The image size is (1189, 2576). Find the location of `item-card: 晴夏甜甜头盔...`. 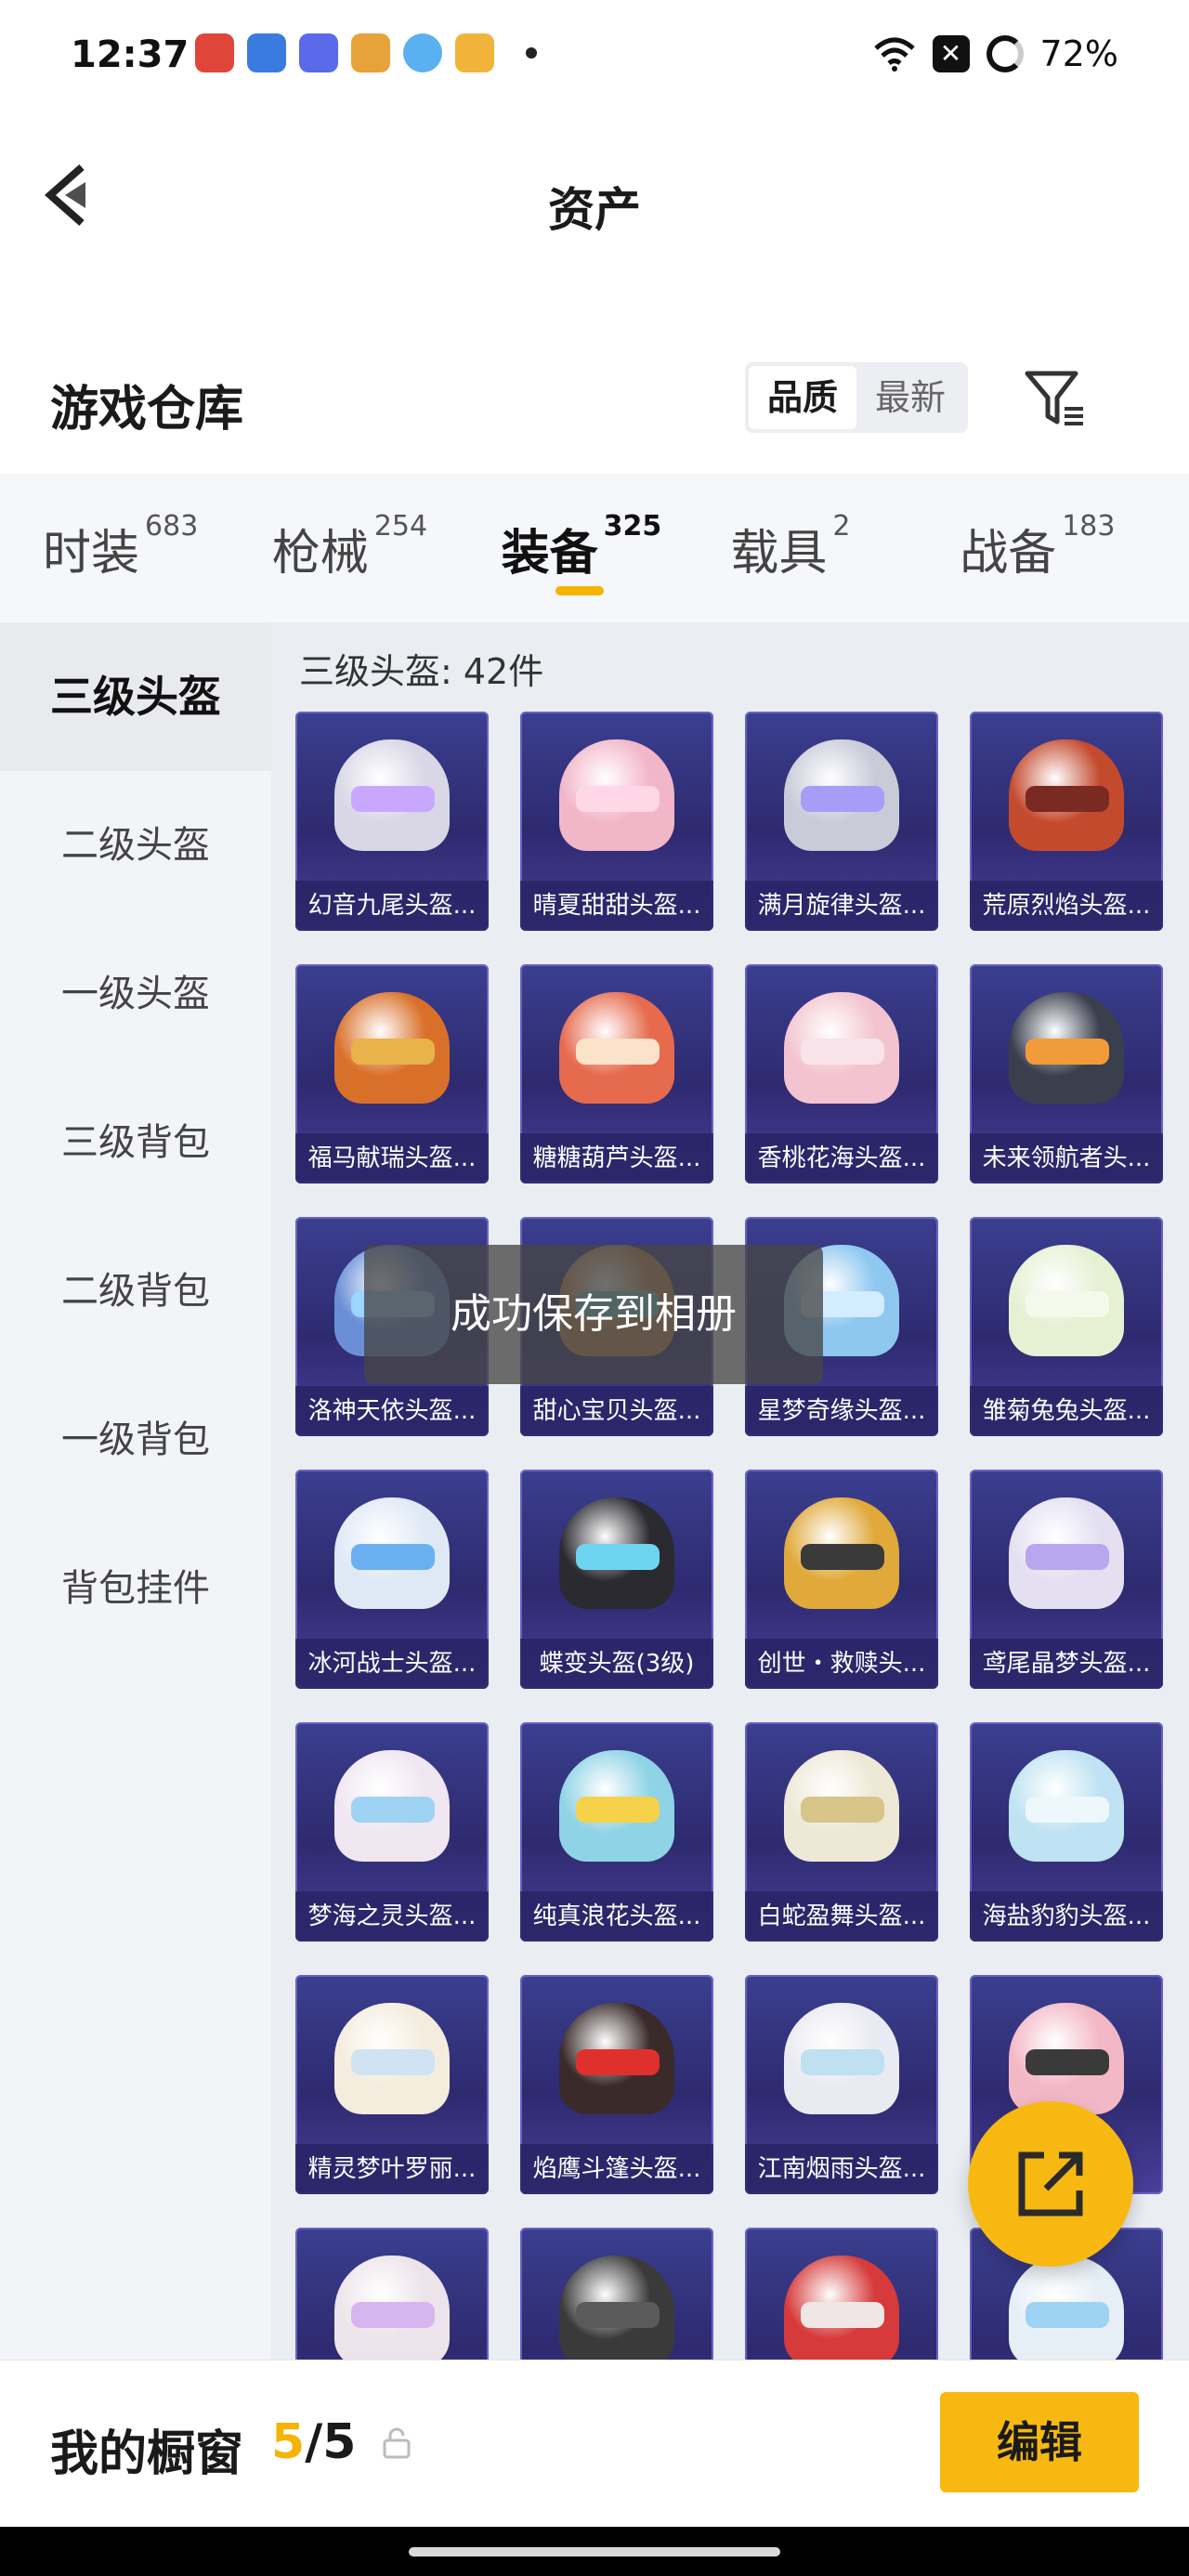

item-card: 晴夏甜甜头盔... is located at coordinates (617, 821).